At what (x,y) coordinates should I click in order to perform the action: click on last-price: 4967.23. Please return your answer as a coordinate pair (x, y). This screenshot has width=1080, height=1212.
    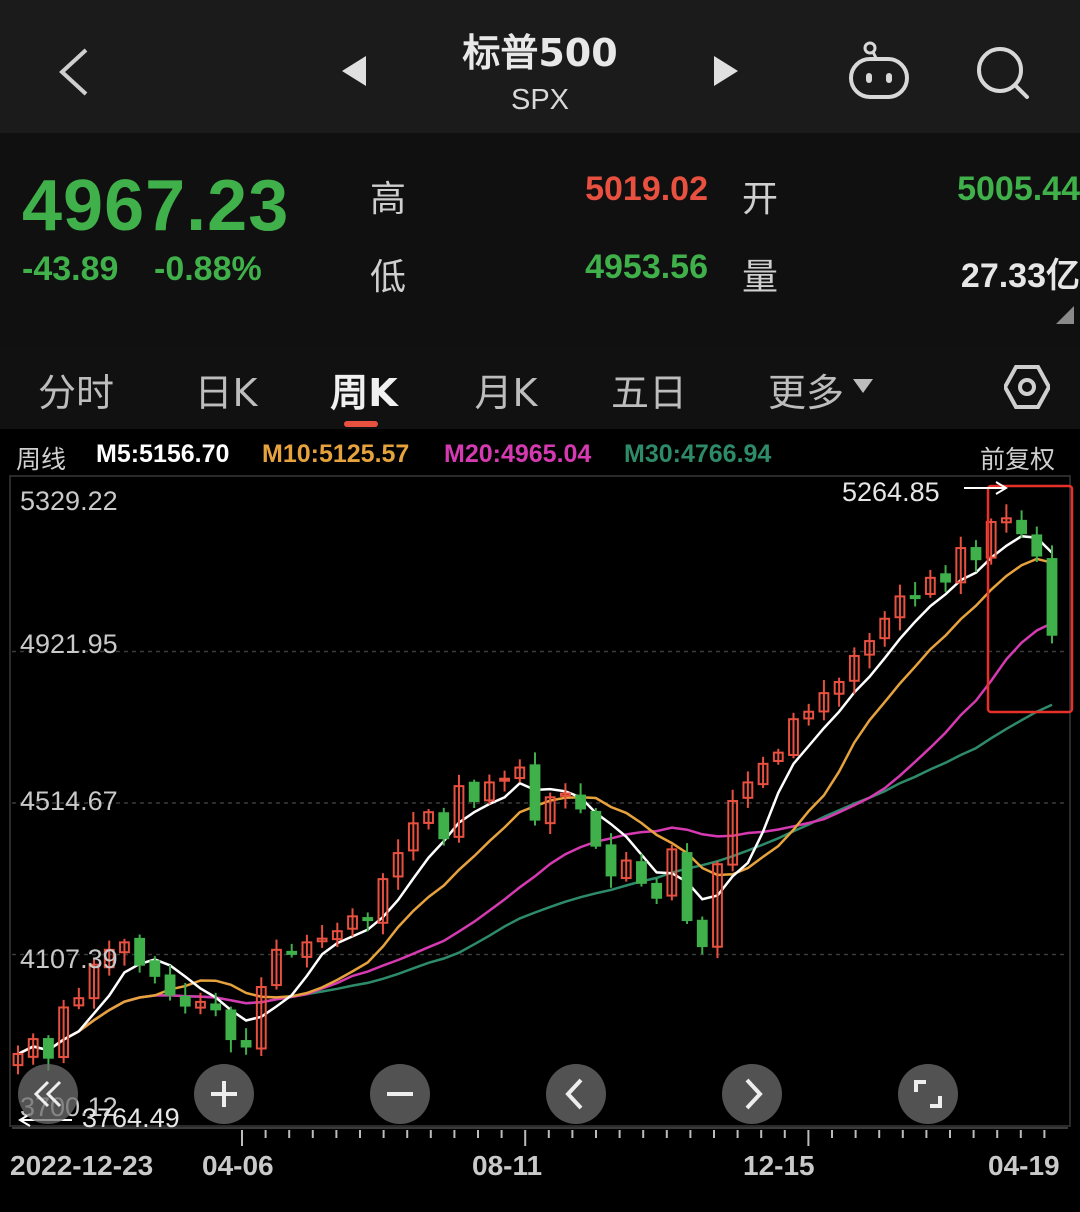
    Looking at the image, I should click on (156, 206).